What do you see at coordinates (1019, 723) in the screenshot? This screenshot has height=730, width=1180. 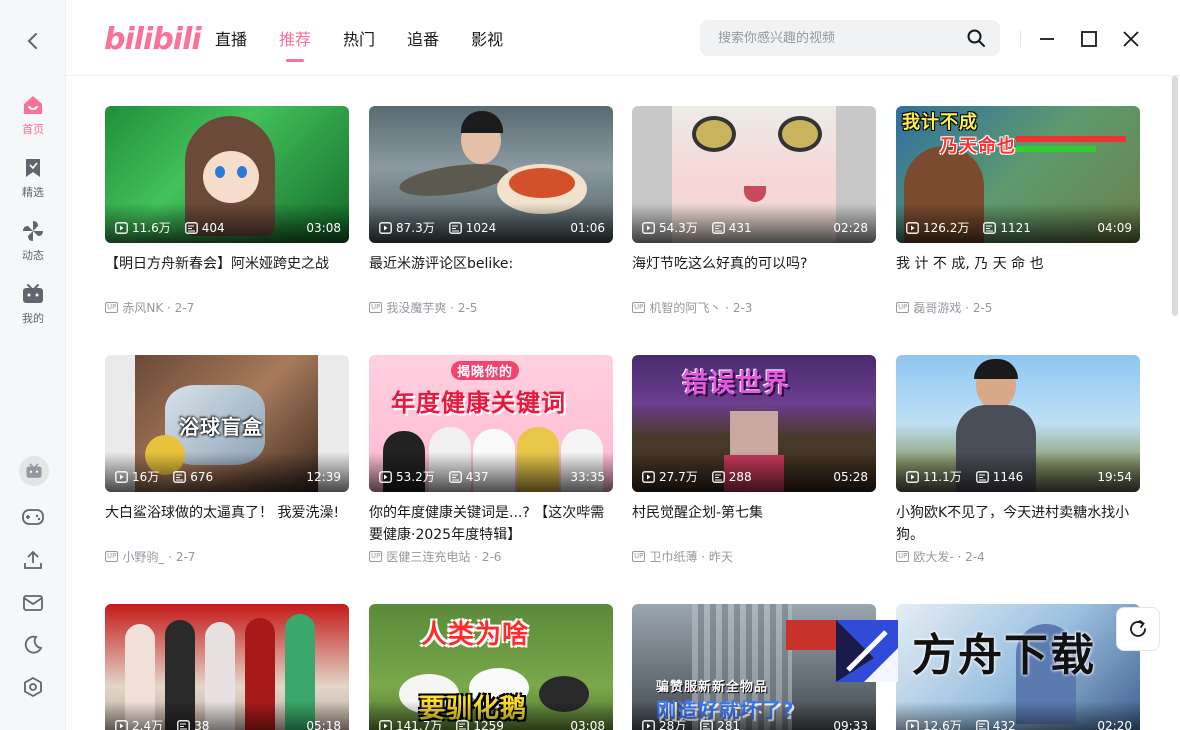 I see `video-stats: 12.6万 432 02:20` at bounding box center [1019, 723].